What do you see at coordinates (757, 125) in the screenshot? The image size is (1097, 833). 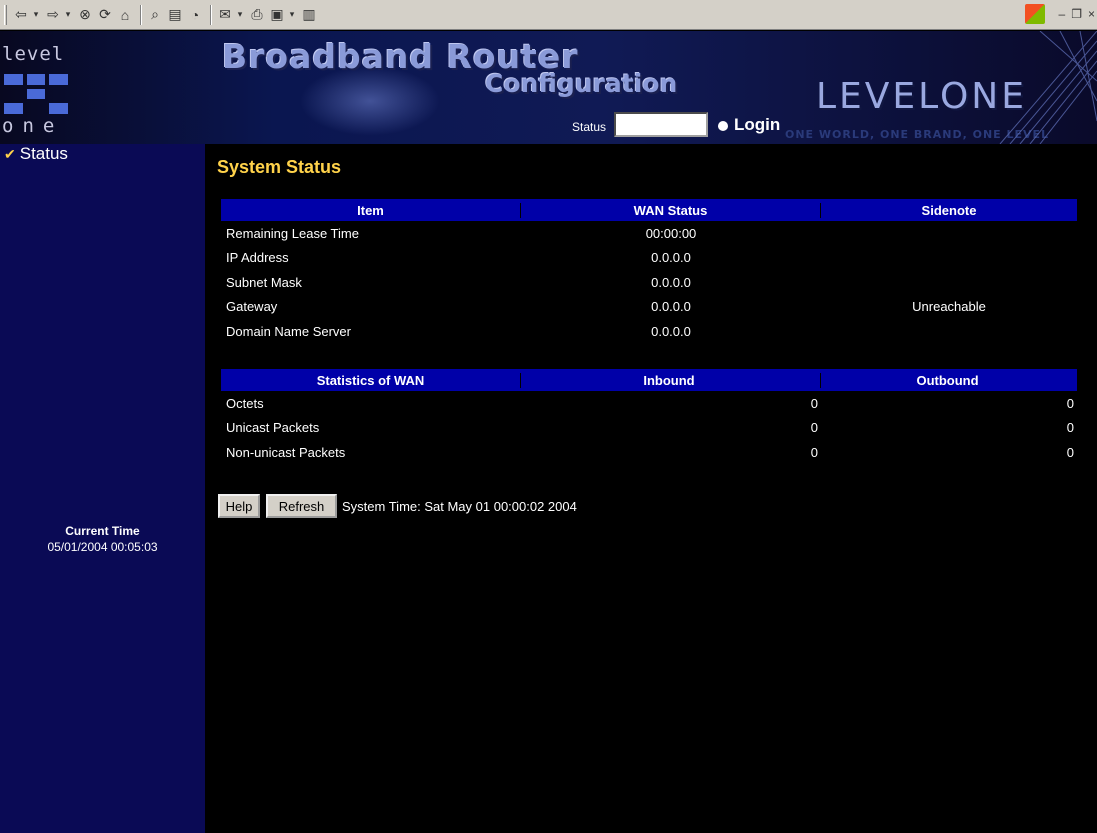 I see `login-link: Login` at bounding box center [757, 125].